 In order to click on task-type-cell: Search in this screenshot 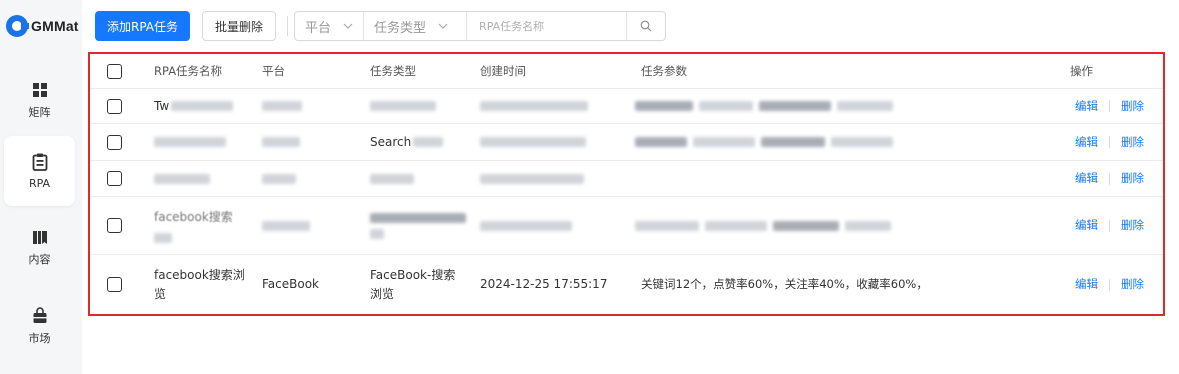, I will do `click(407, 142)`.